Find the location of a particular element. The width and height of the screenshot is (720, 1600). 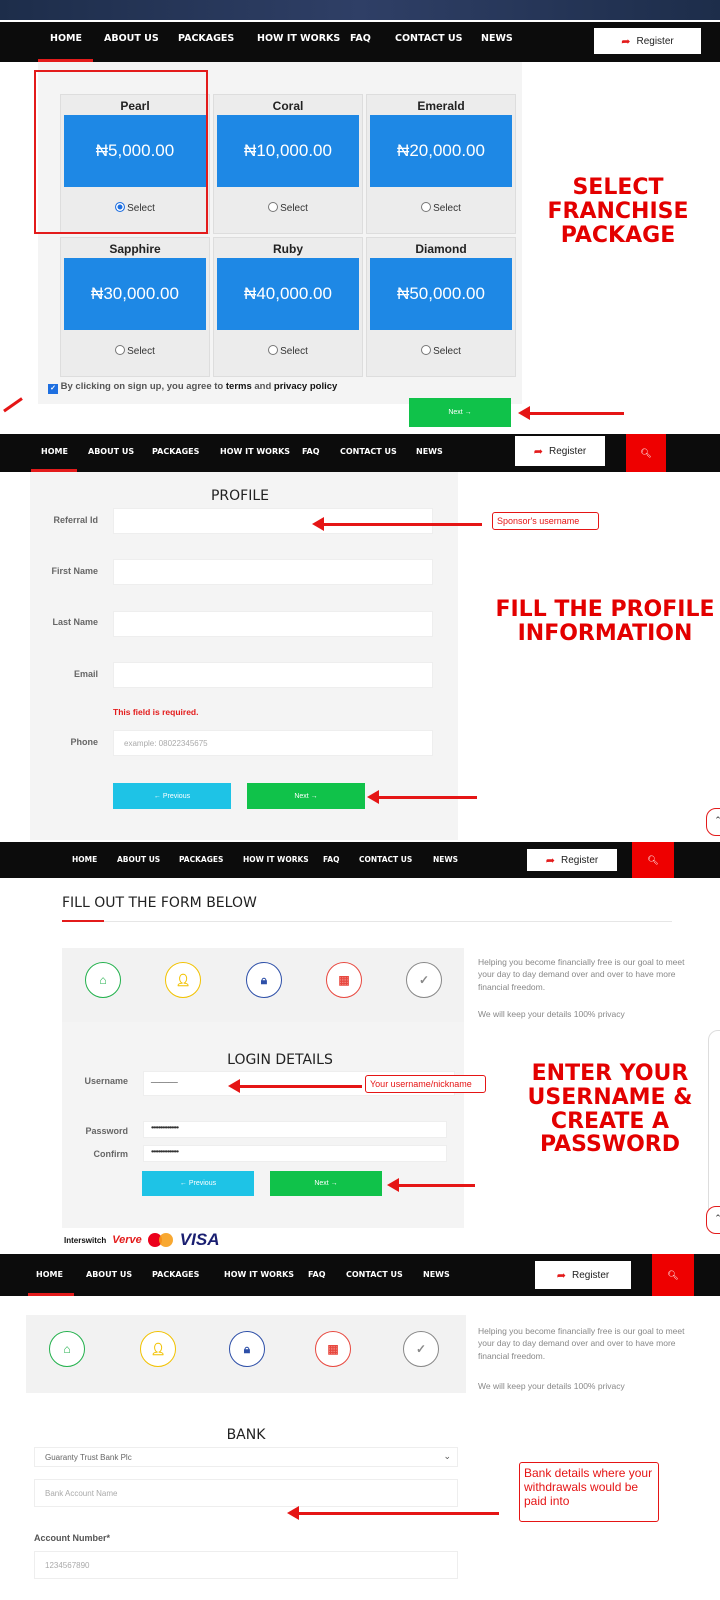

form-heading-underline is located at coordinates (83, 921).